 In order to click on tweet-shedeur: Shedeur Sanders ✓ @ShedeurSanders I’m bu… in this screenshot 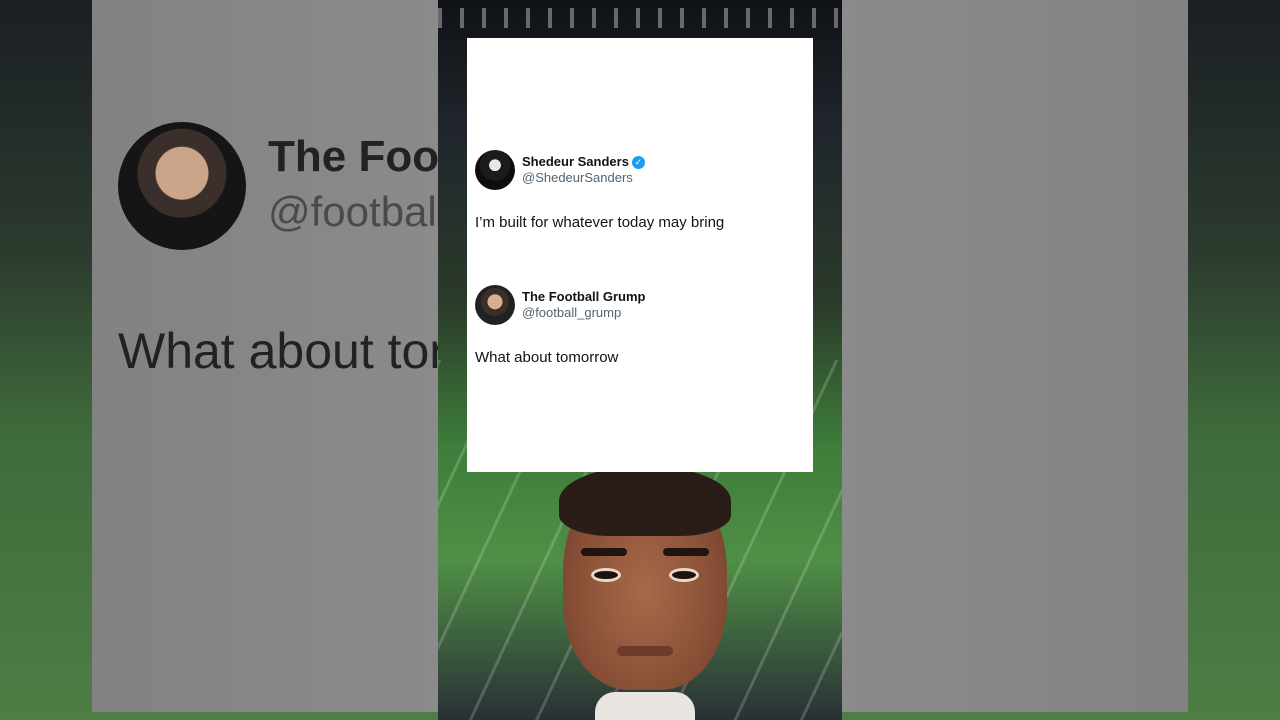, I will do `click(599, 190)`.